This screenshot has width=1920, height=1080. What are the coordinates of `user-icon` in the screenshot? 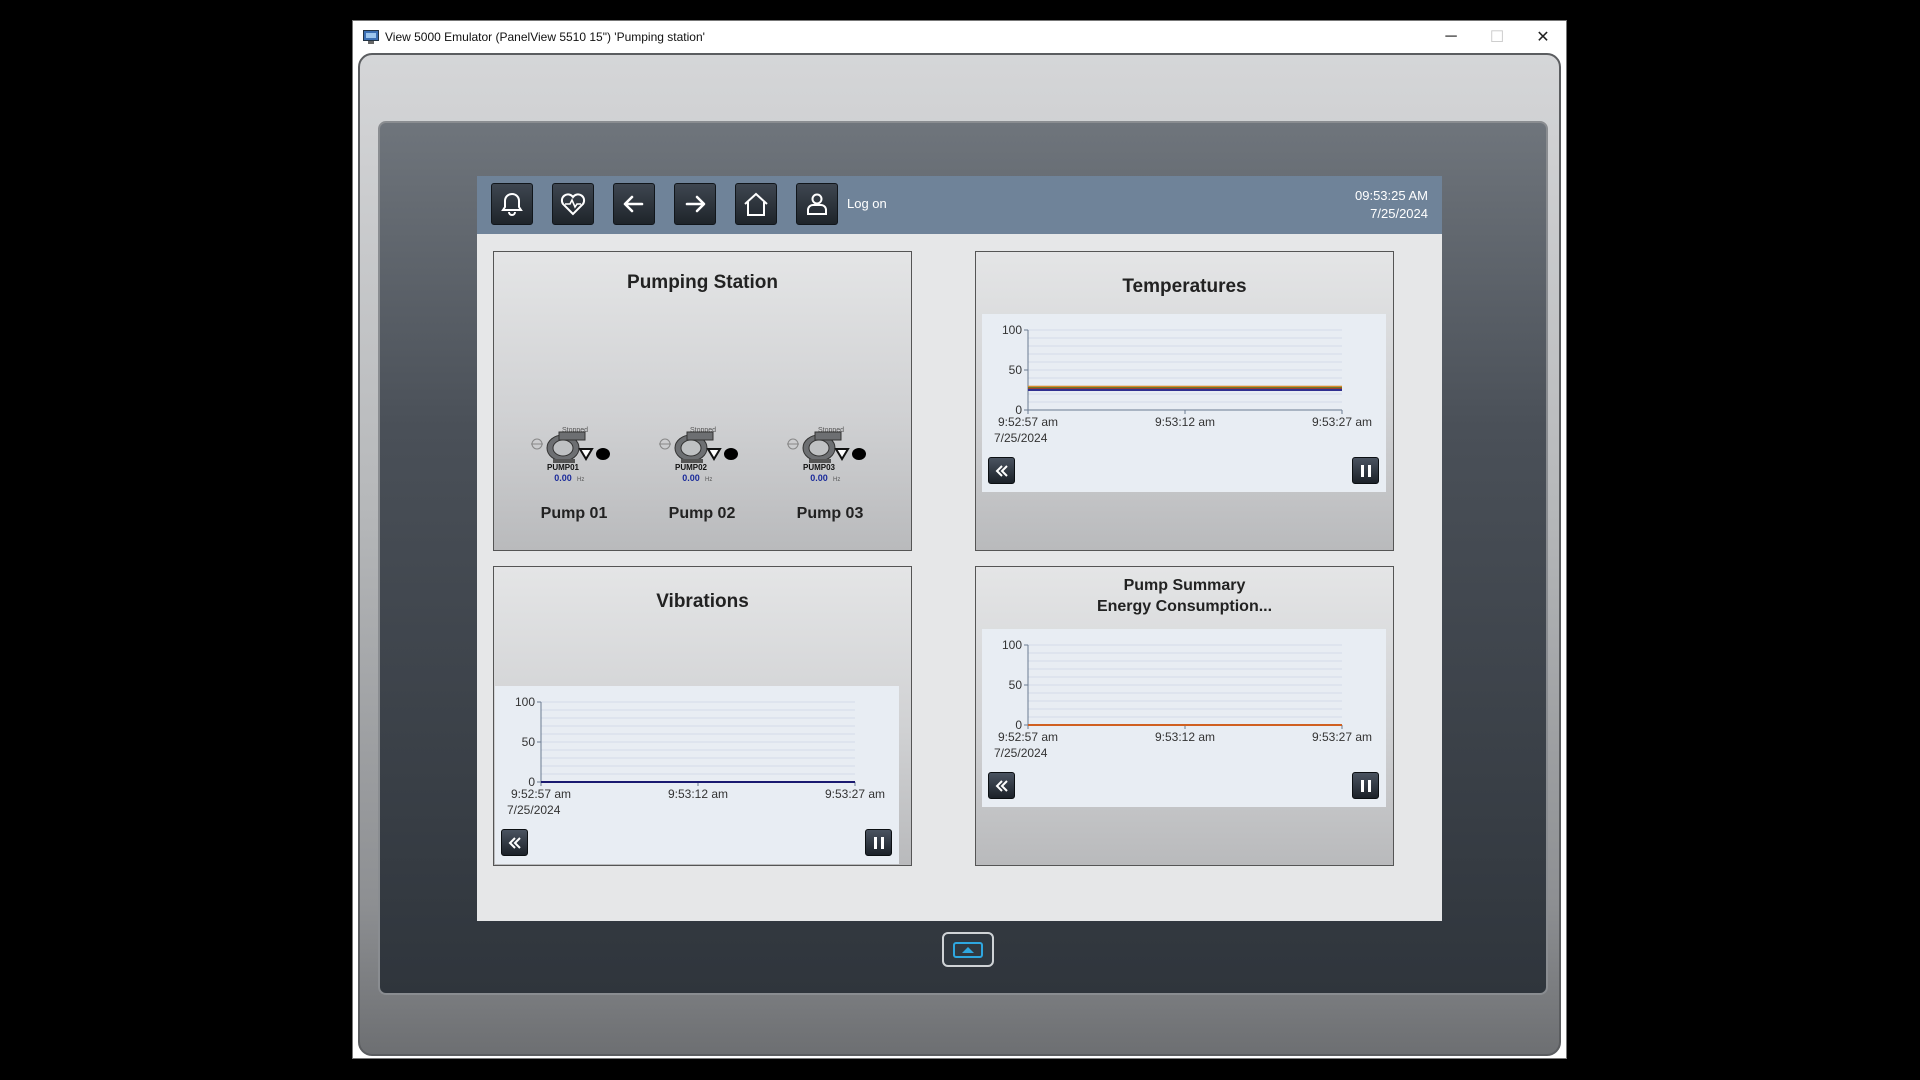 It's located at (817, 204).